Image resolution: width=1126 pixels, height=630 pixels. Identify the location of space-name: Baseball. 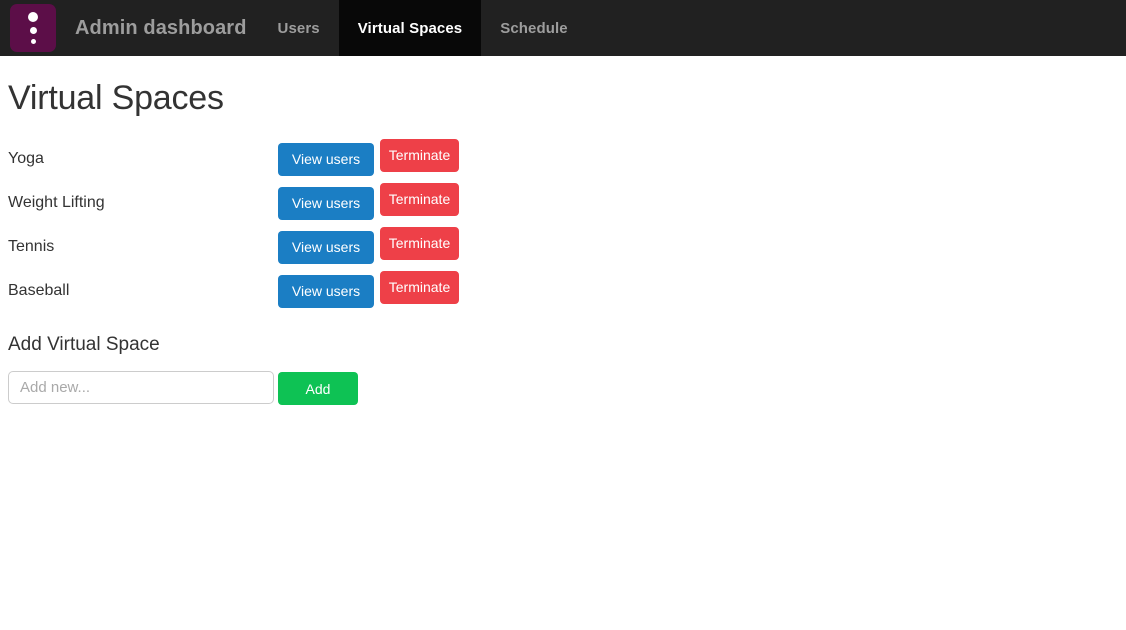
(39, 290).